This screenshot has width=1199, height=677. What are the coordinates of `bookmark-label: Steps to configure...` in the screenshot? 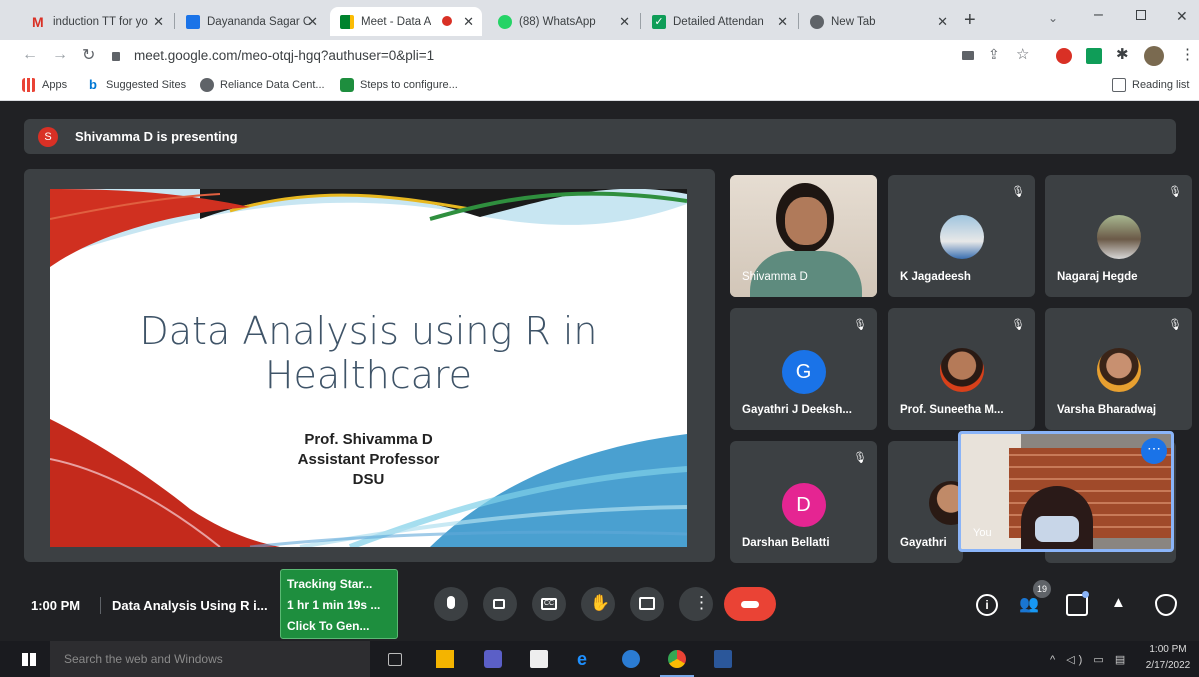 It's located at (409, 85).